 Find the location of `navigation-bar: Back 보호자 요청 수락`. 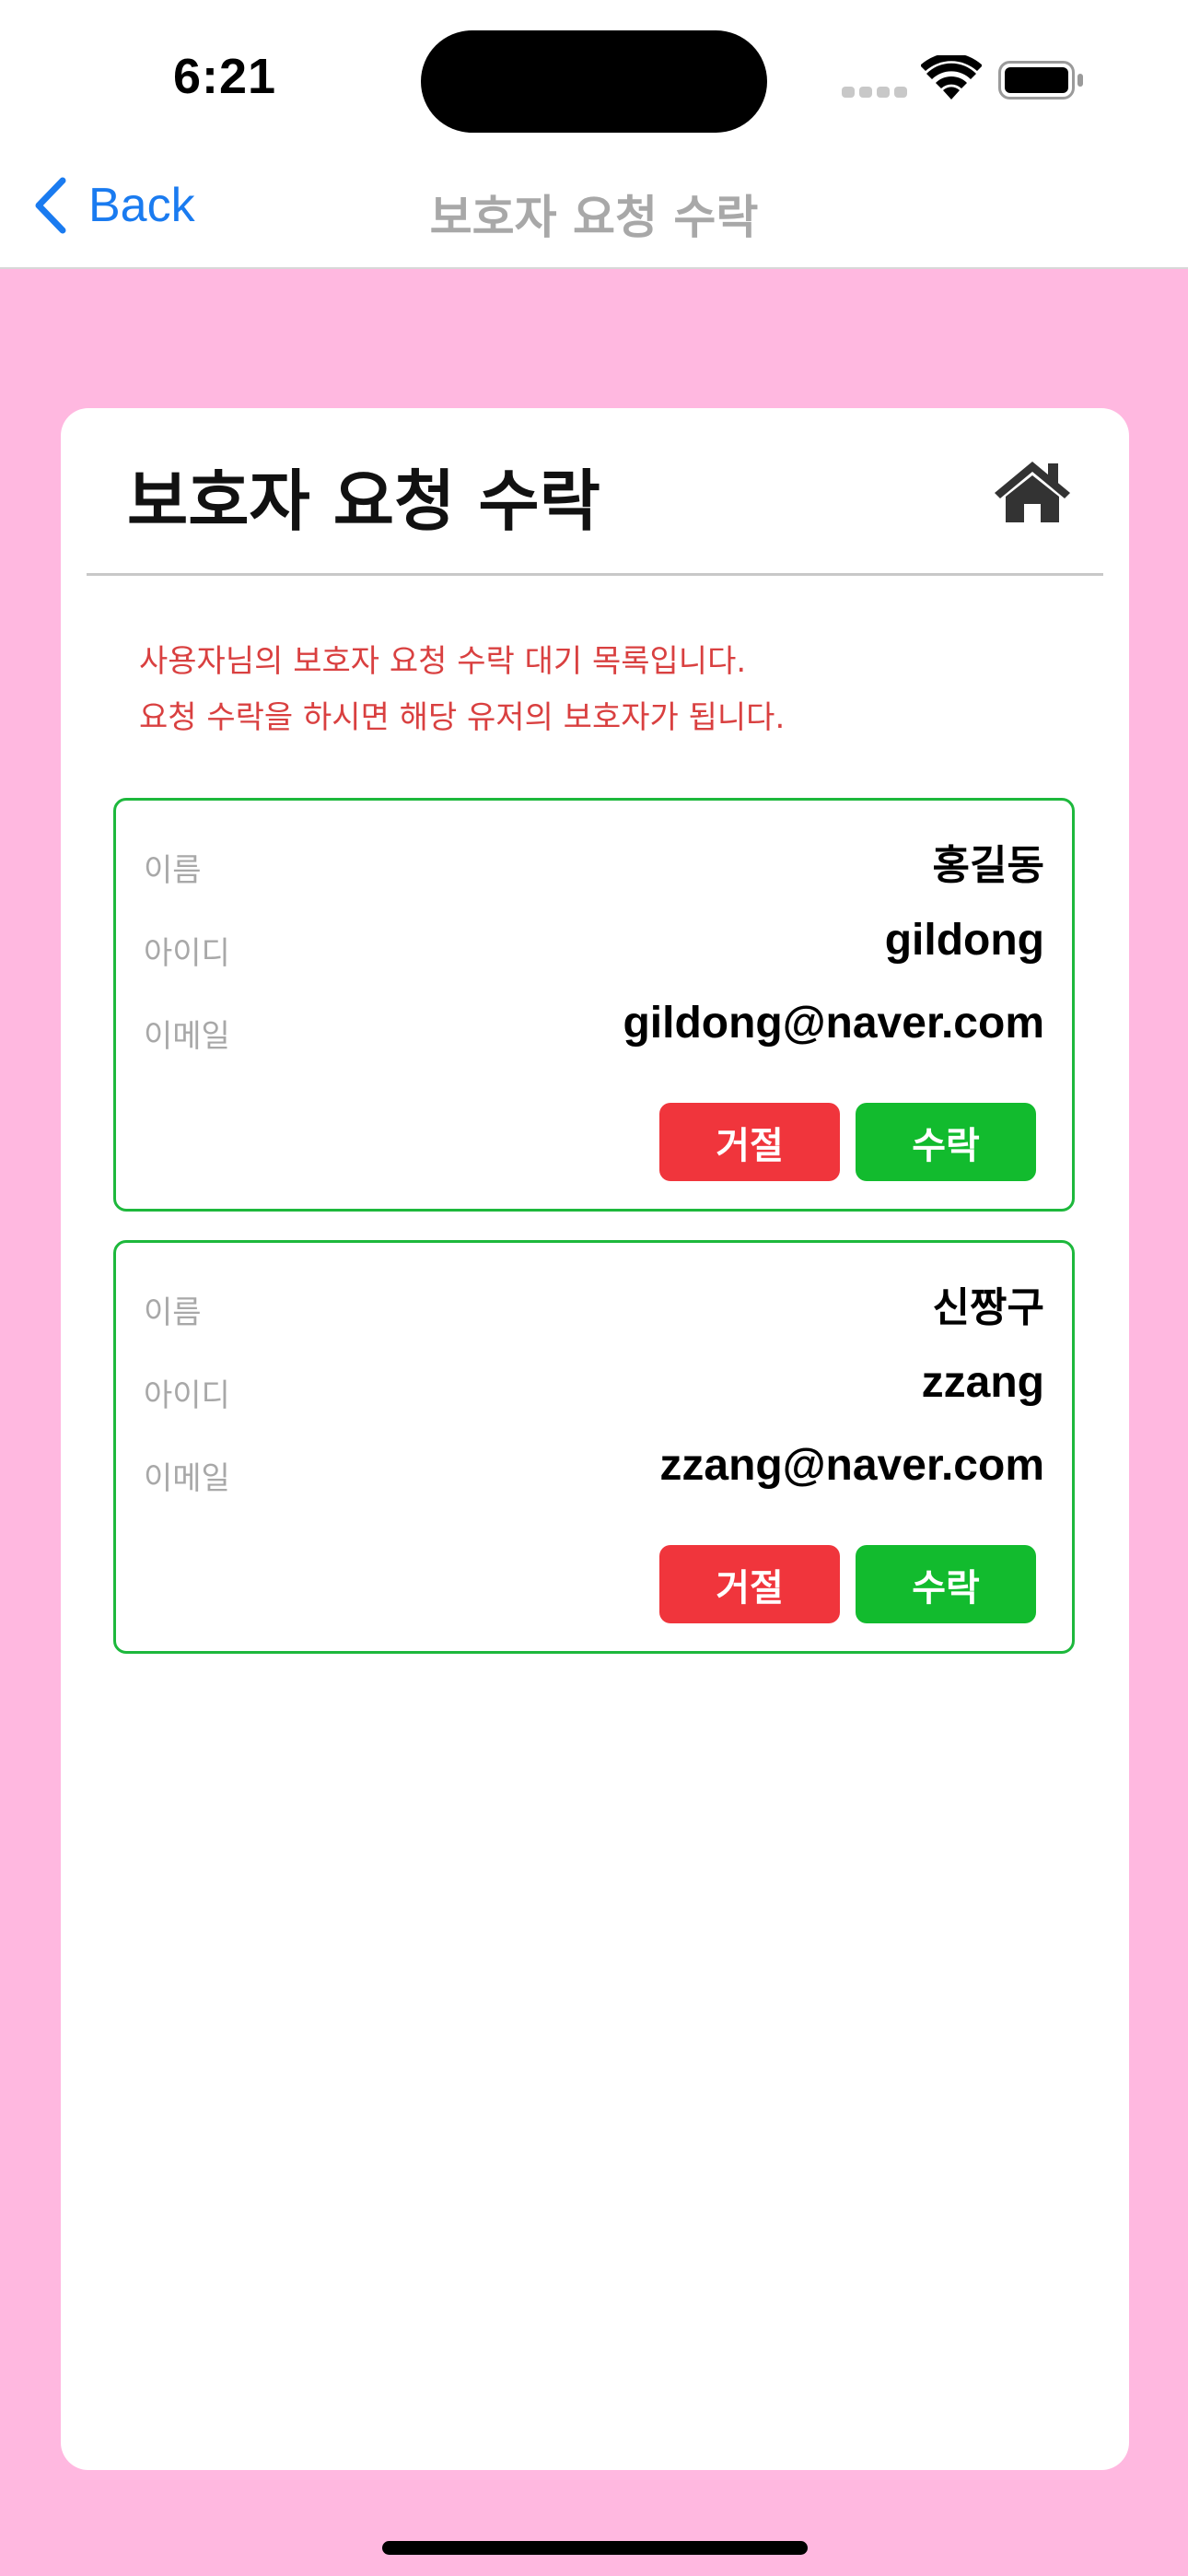

navigation-bar: Back 보호자 요청 수락 is located at coordinates (594, 208).